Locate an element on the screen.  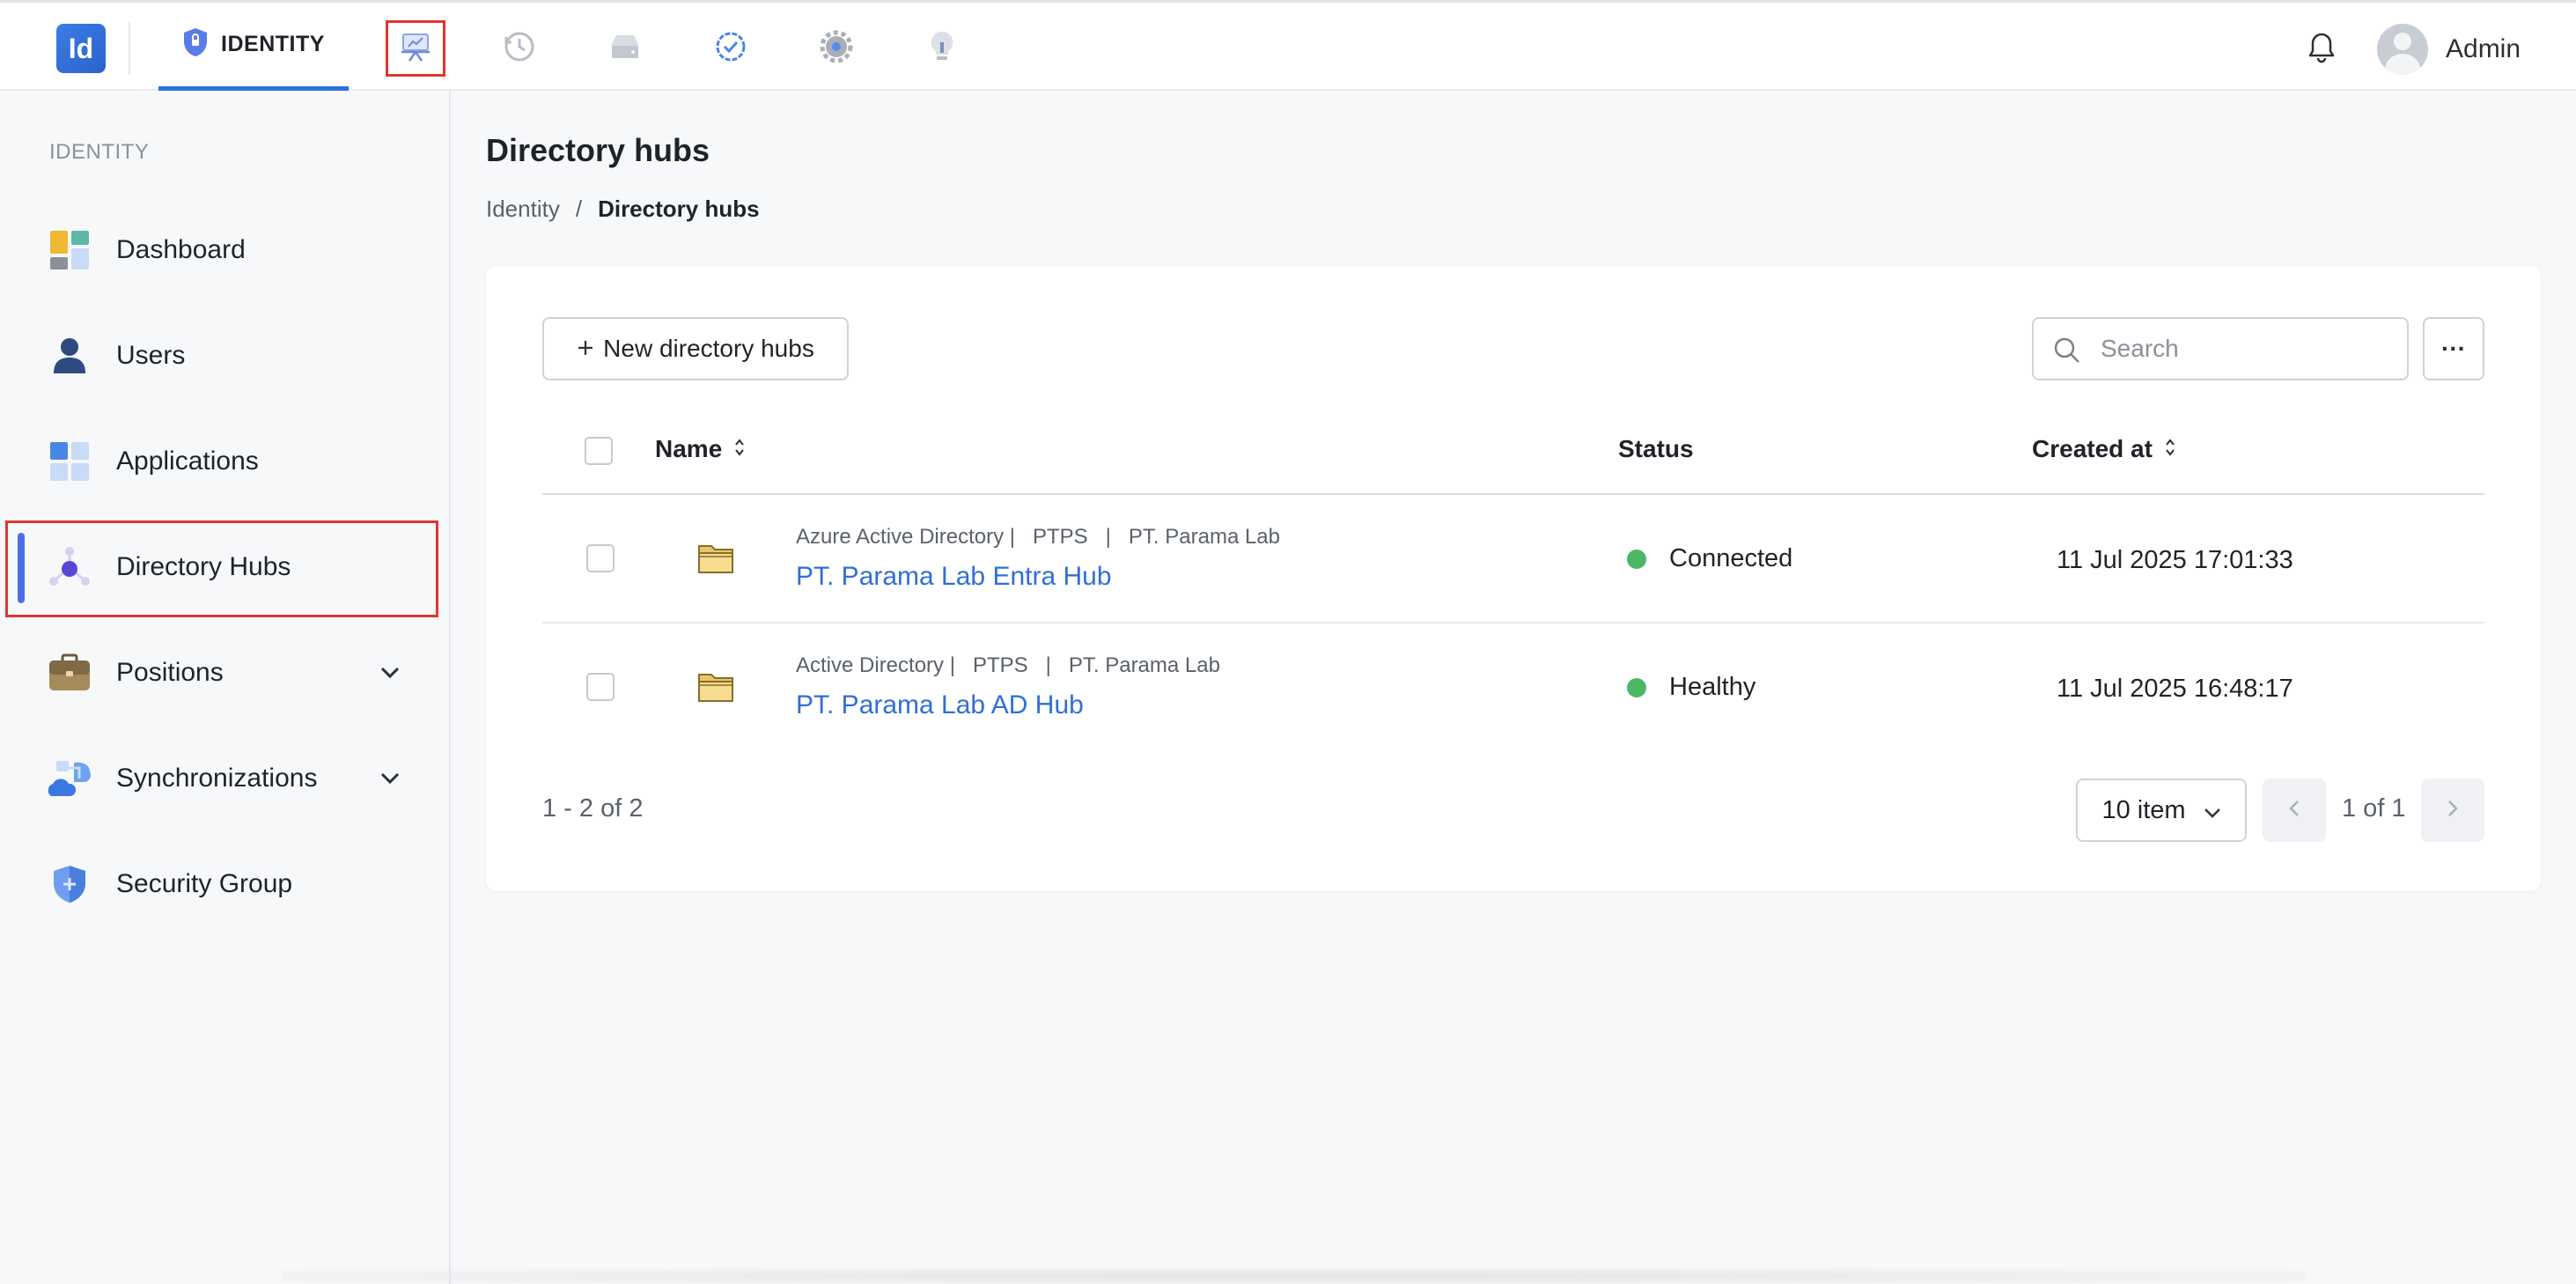
identity-shield-icon is located at coordinates (195, 44).